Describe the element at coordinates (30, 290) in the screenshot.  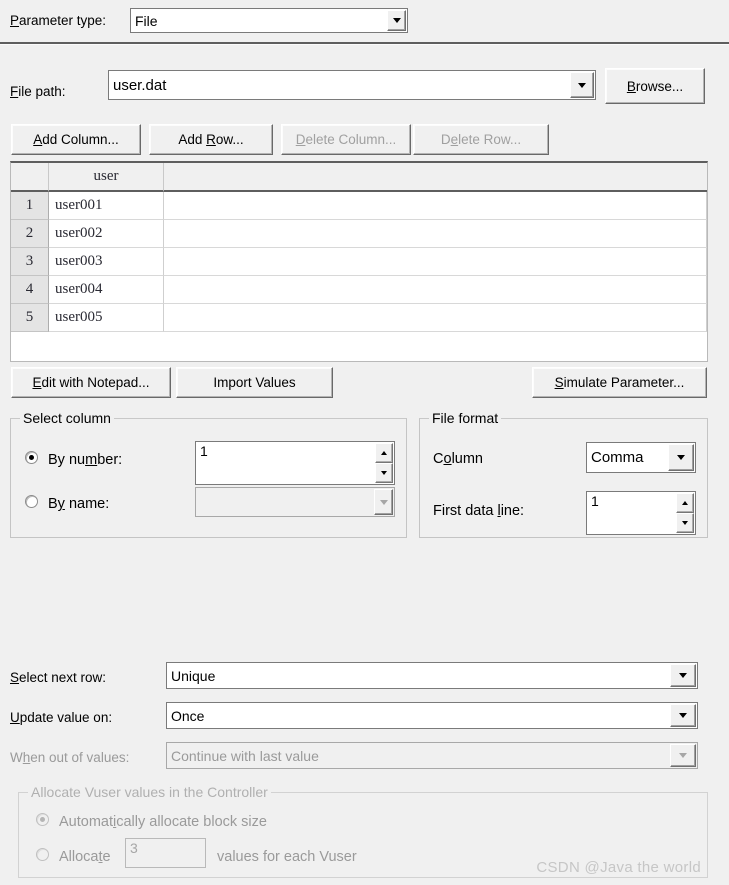
I see `table-row-number: 4` at that location.